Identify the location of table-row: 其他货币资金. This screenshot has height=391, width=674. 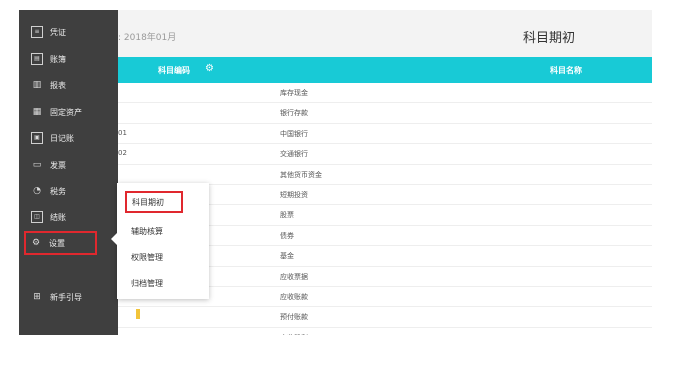
(385, 175).